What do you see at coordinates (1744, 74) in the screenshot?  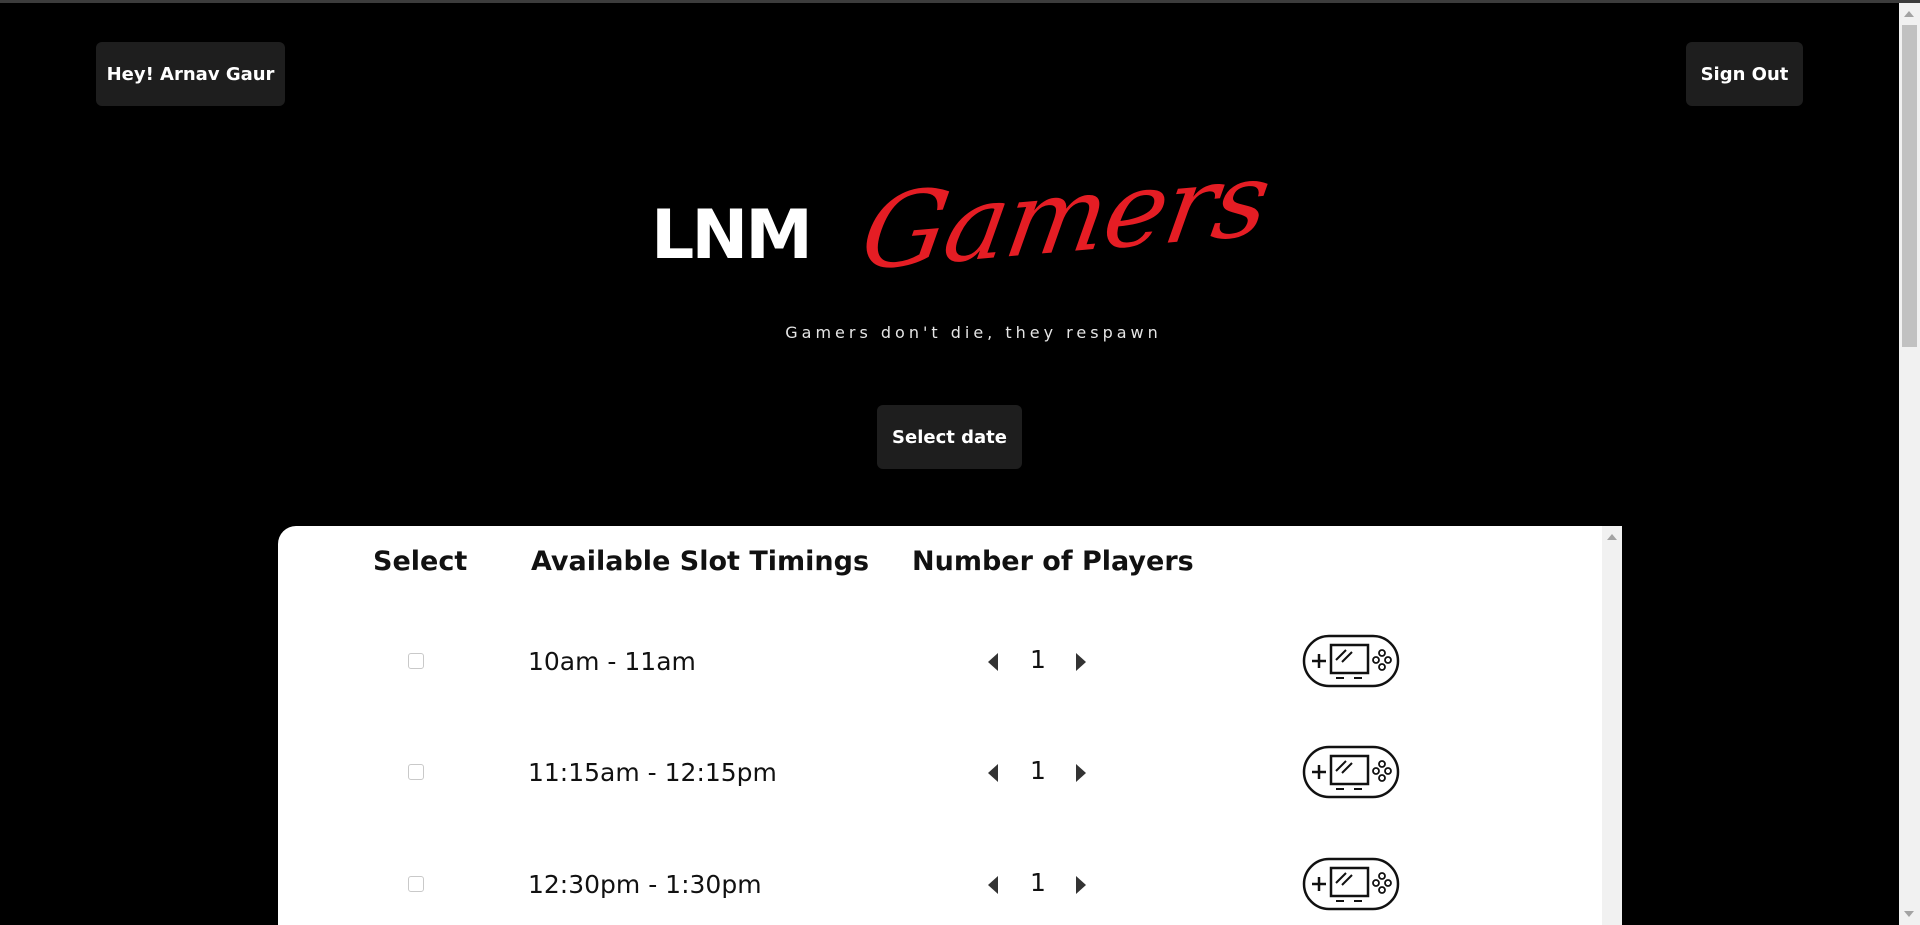 I see `sign-out-button: Sign Out` at bounding box center [1744, 74].